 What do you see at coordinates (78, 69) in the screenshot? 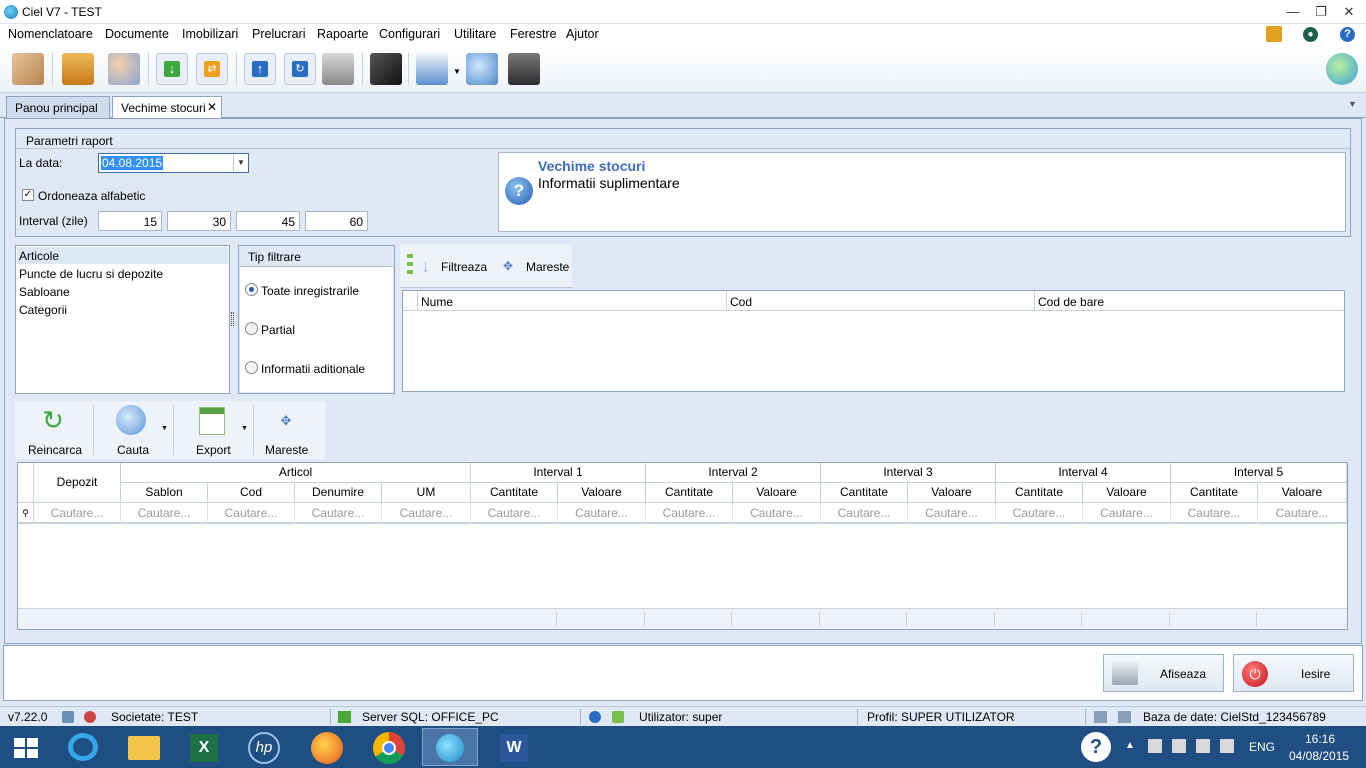
I see `box-icon` at bounding box center [78, 69].